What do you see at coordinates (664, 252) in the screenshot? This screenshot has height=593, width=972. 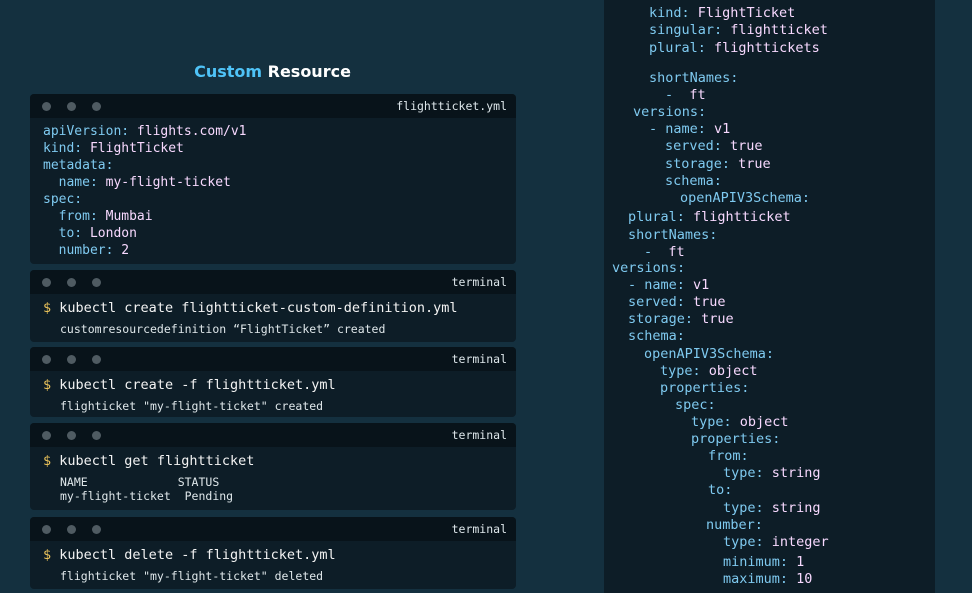 I see `crd-line: - ft` at bounding box center [664, 252].